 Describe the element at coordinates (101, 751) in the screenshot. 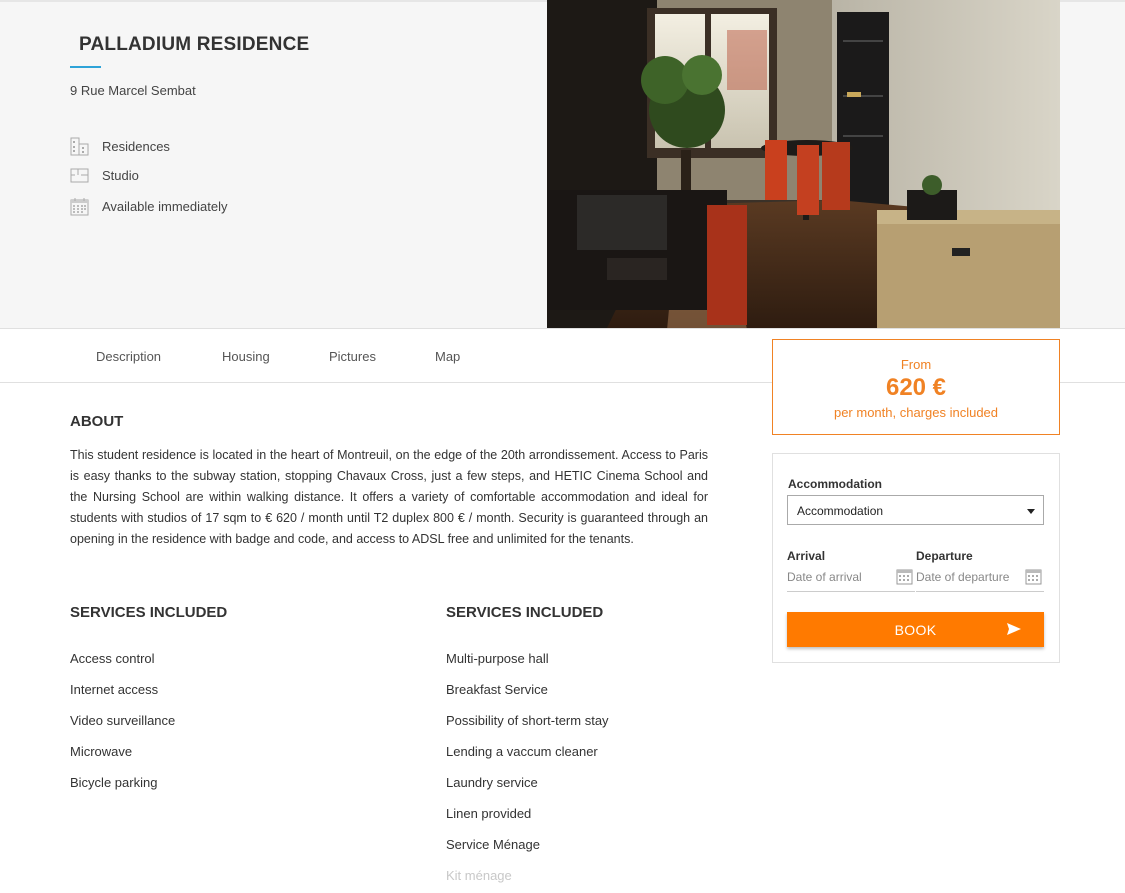

I see `service-item: Microwave` at that location.